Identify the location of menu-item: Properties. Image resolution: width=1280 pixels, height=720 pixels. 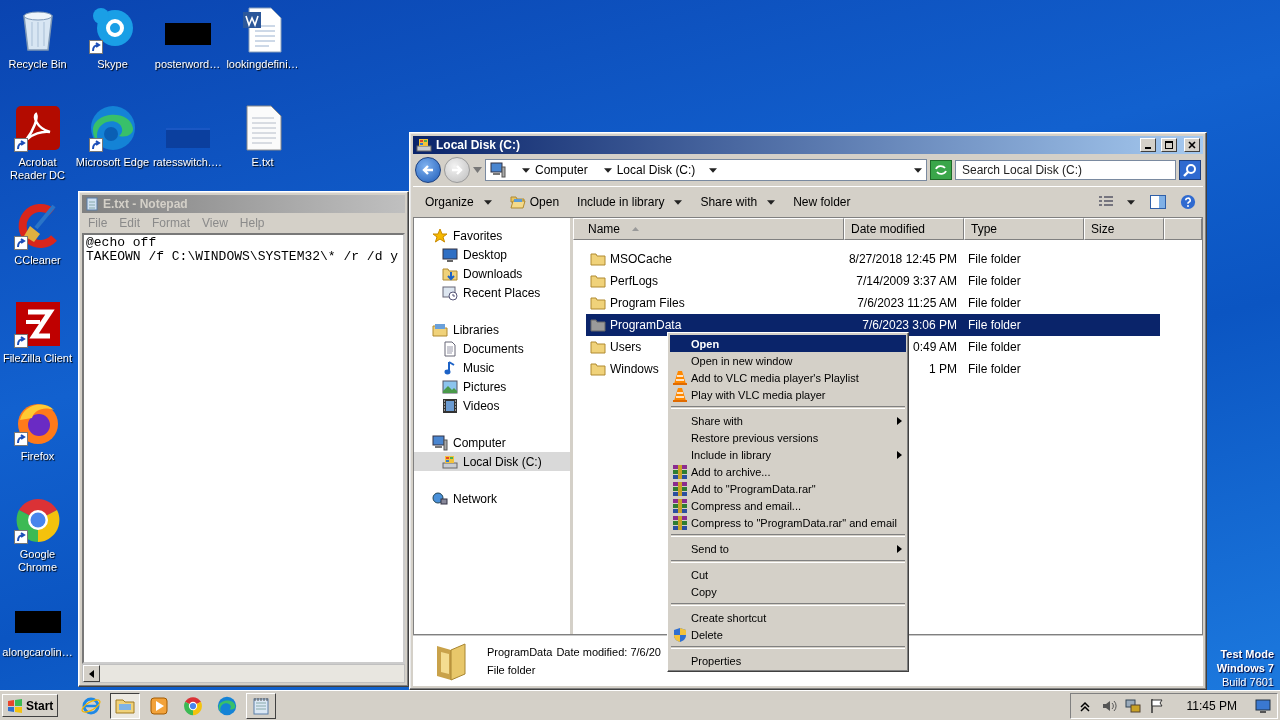
(788, 660).